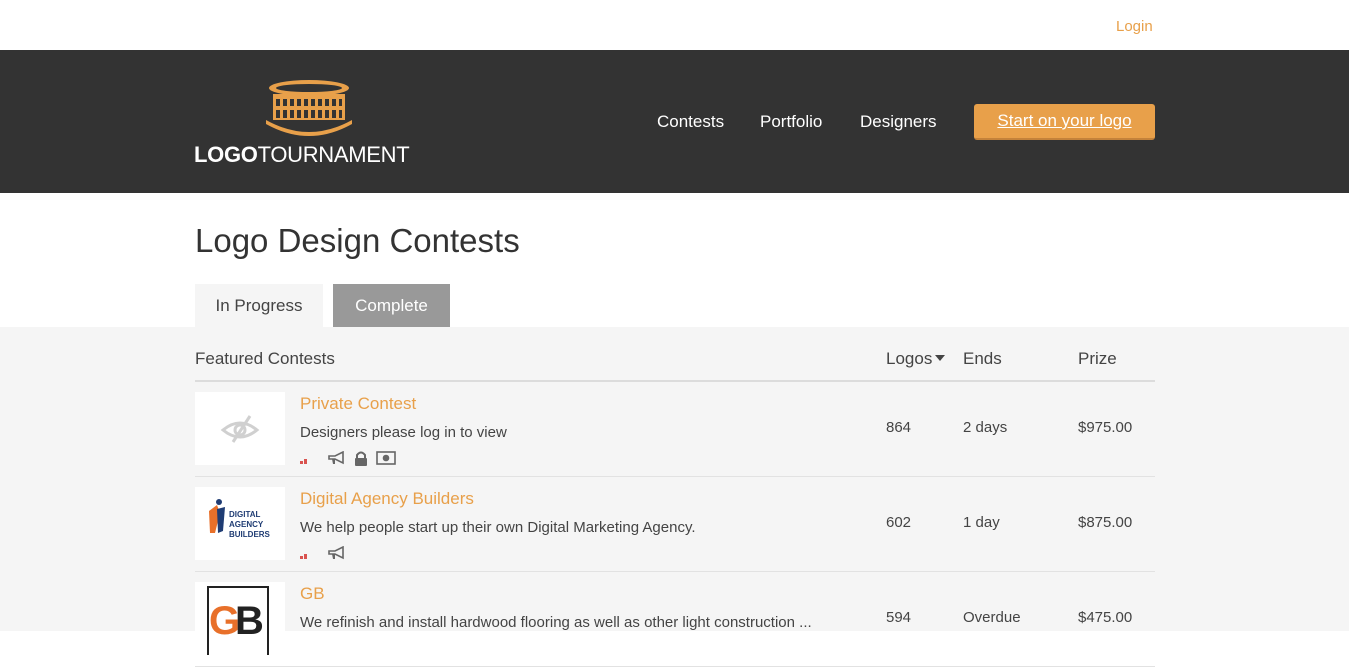 Image resolution: width=1366 pixels, height=667 pixels. What do you see at coordinates (985, 427) in the screenshot?
I see `contest-ends: 2 days` at bounding box center [985, 427].